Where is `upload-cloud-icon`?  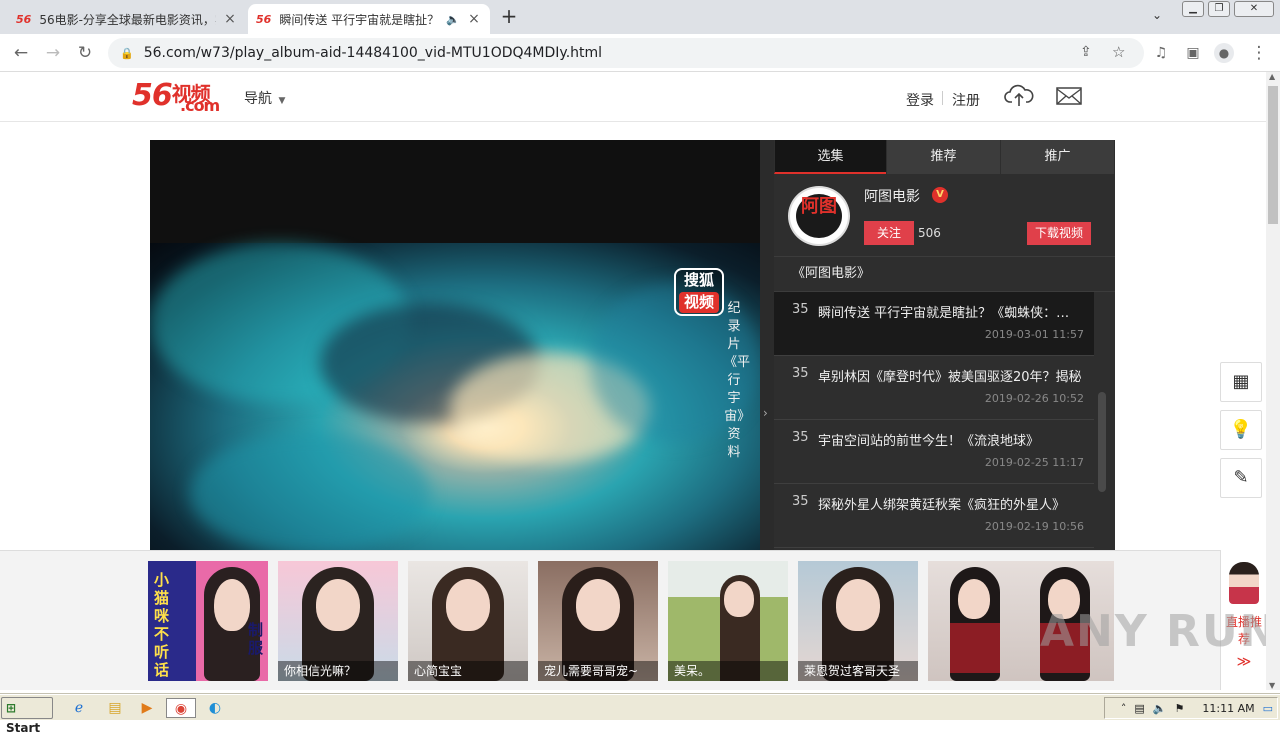
upload-cloud-icon is located at coordinates (1019, 95).